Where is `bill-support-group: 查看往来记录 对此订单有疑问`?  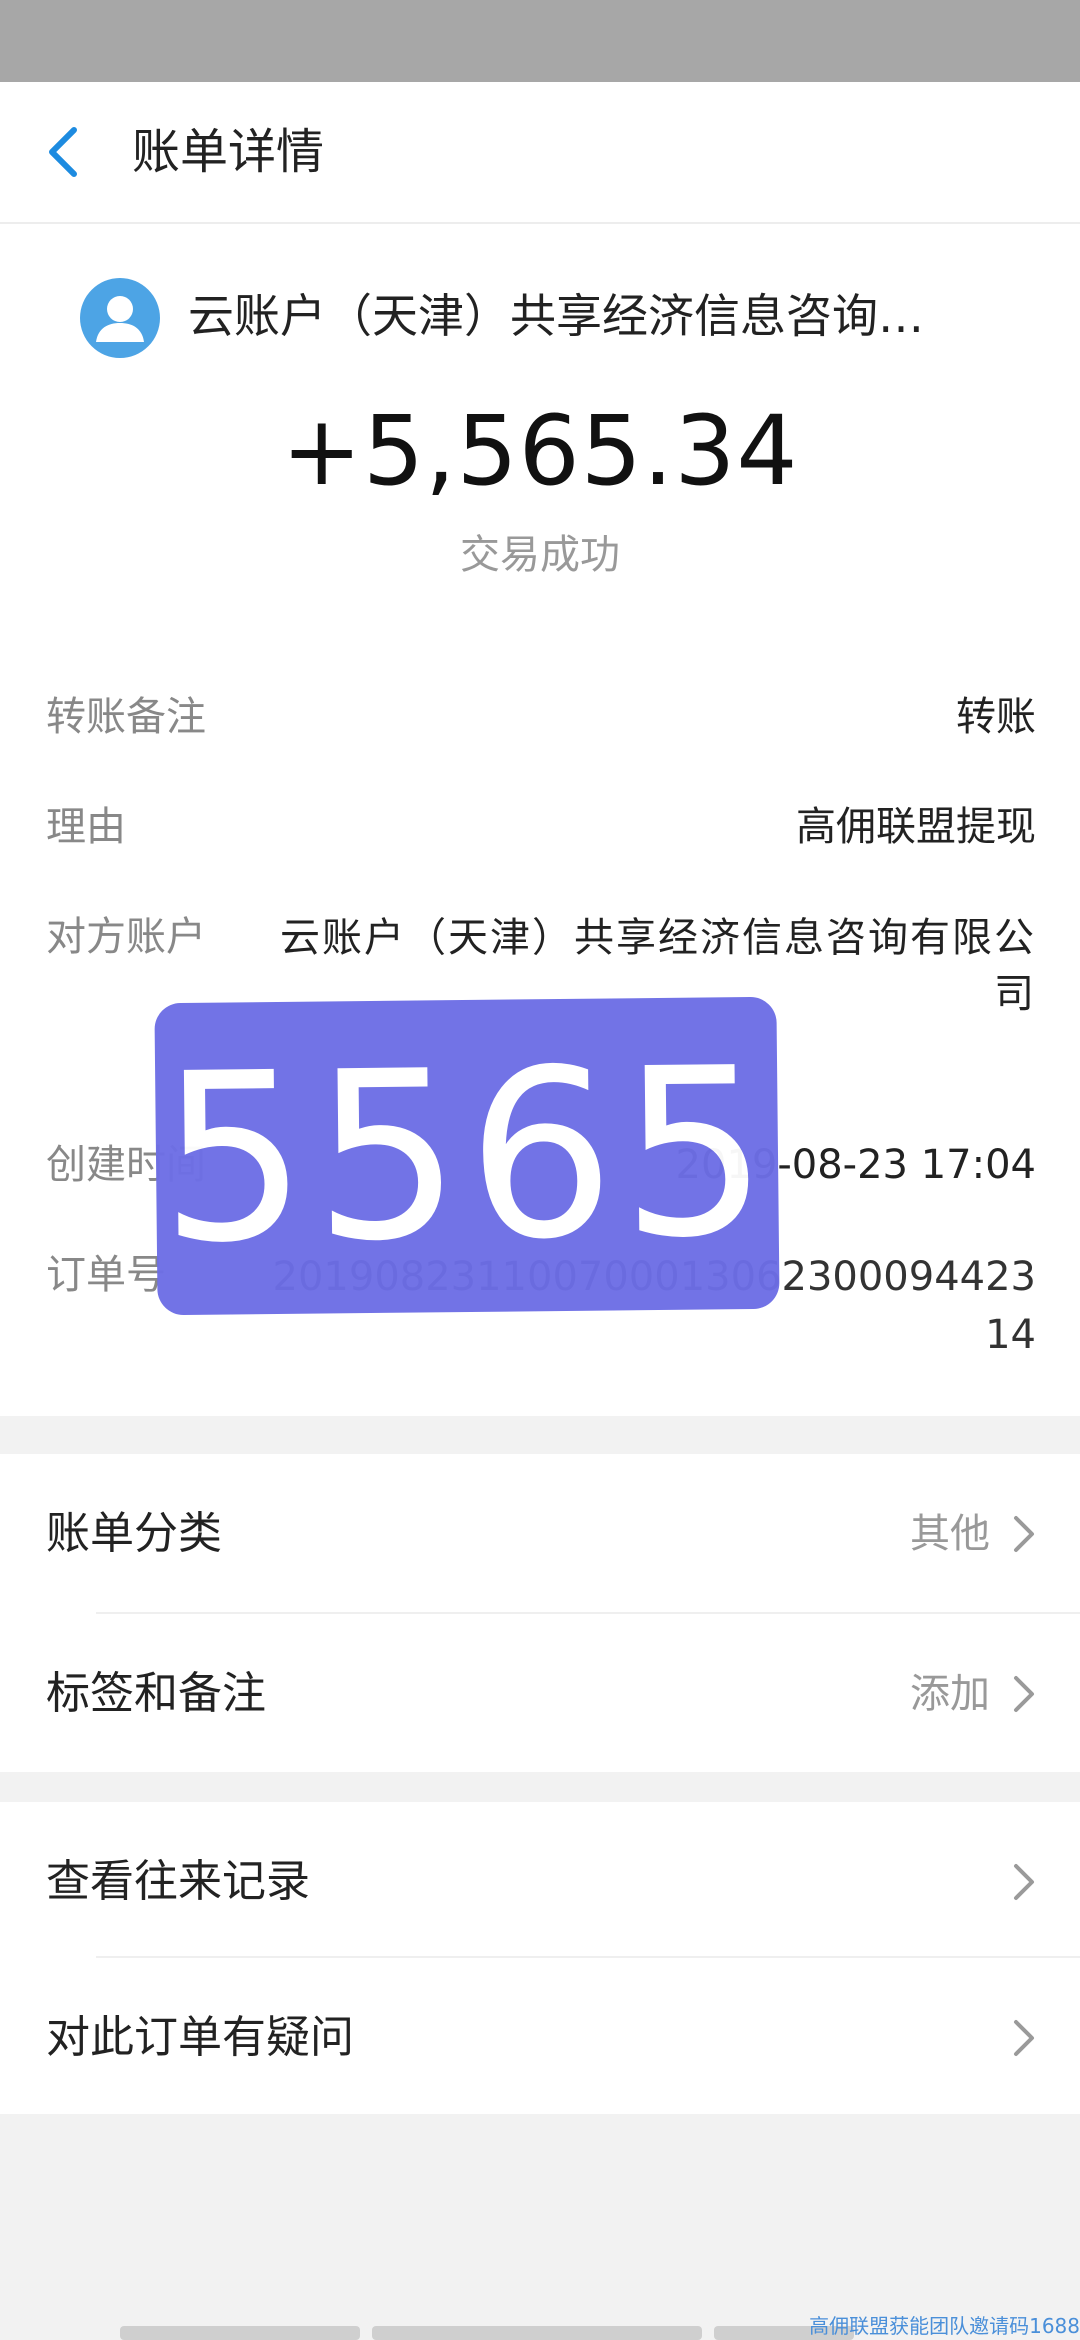 bill-support-group: 查看往来记录 对此订单有疑问 is located at coordinates (540, 1958).